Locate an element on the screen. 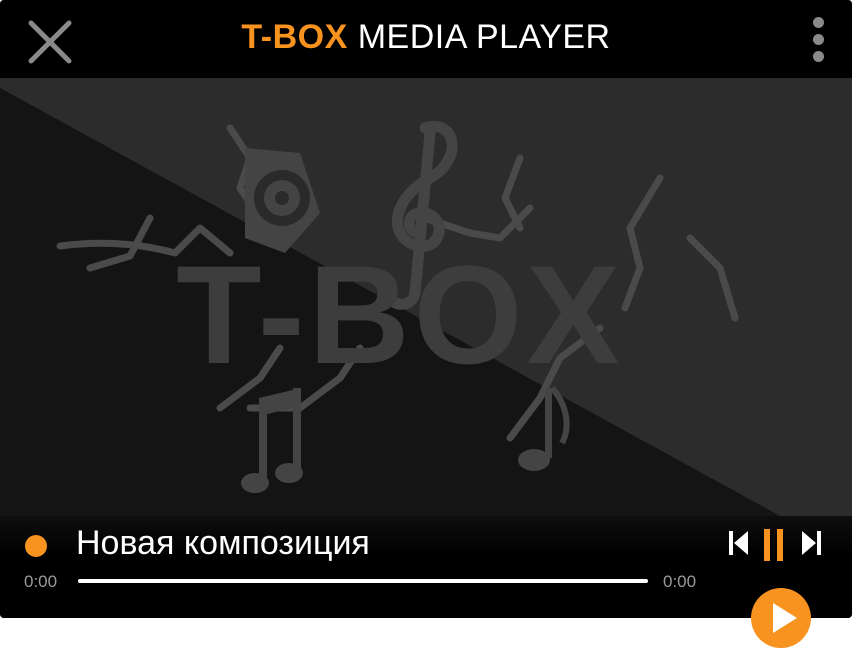 The height and width of the screenshot is (648, 852). current-time: 0:00 is located at coordinates (41, 581).